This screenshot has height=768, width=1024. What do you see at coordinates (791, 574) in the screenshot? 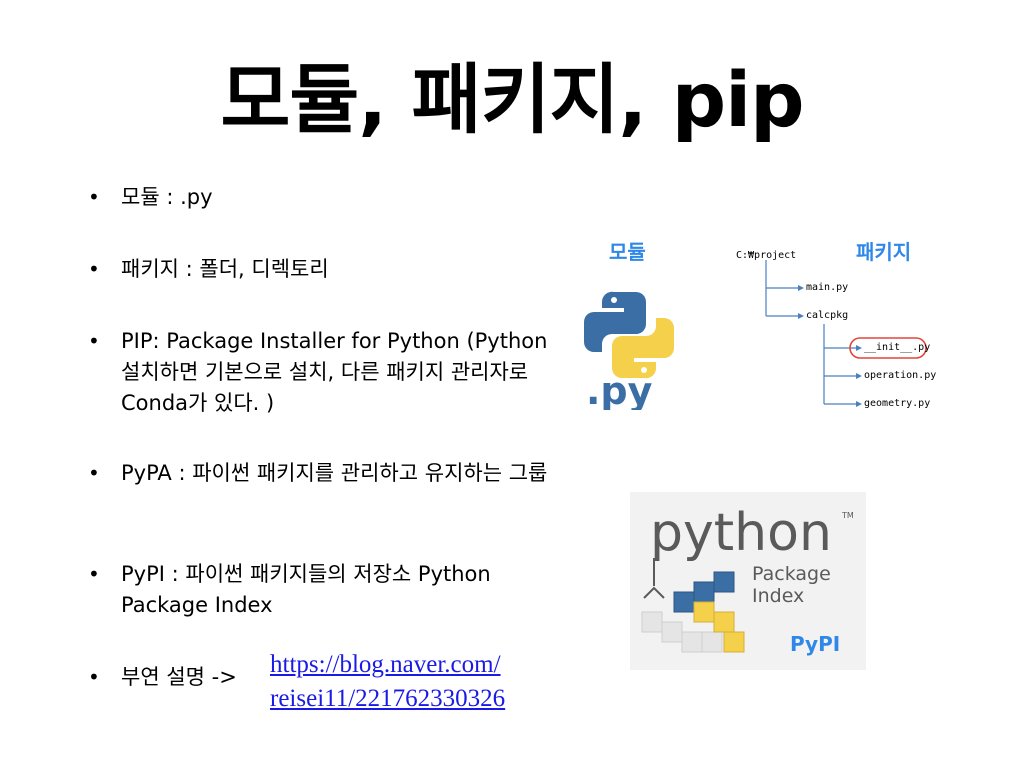
I see `pypi-package-text: Package` at bounding box center [791, 574].